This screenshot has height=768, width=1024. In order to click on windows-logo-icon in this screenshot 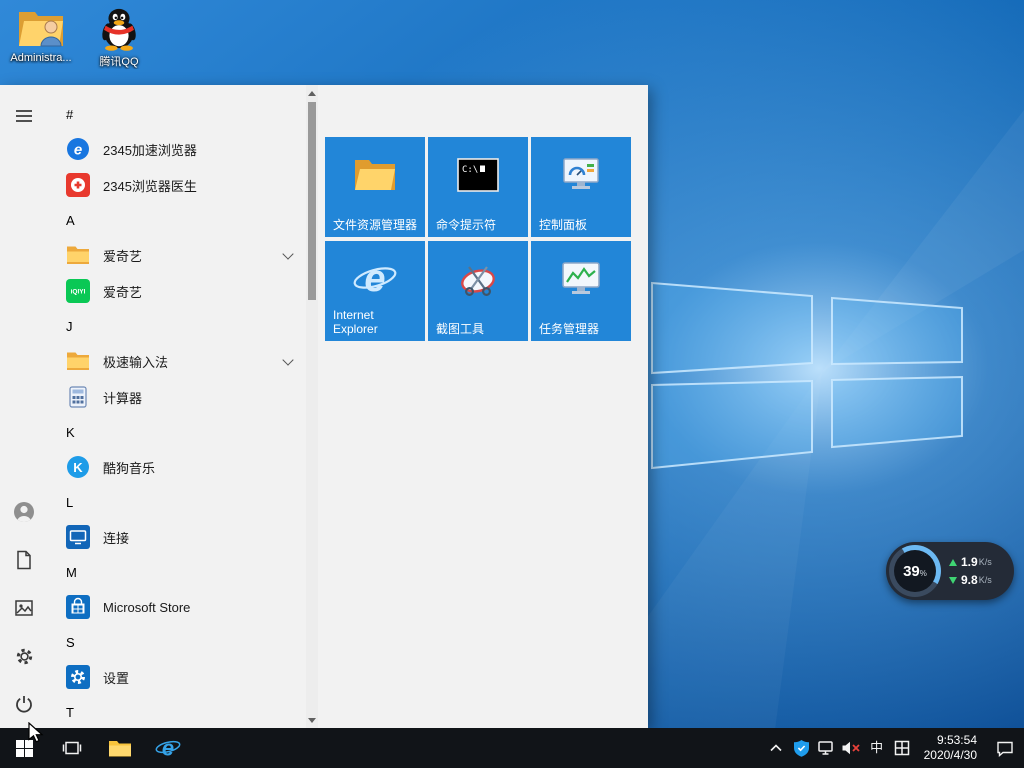, I will do `click(24, 748)`.